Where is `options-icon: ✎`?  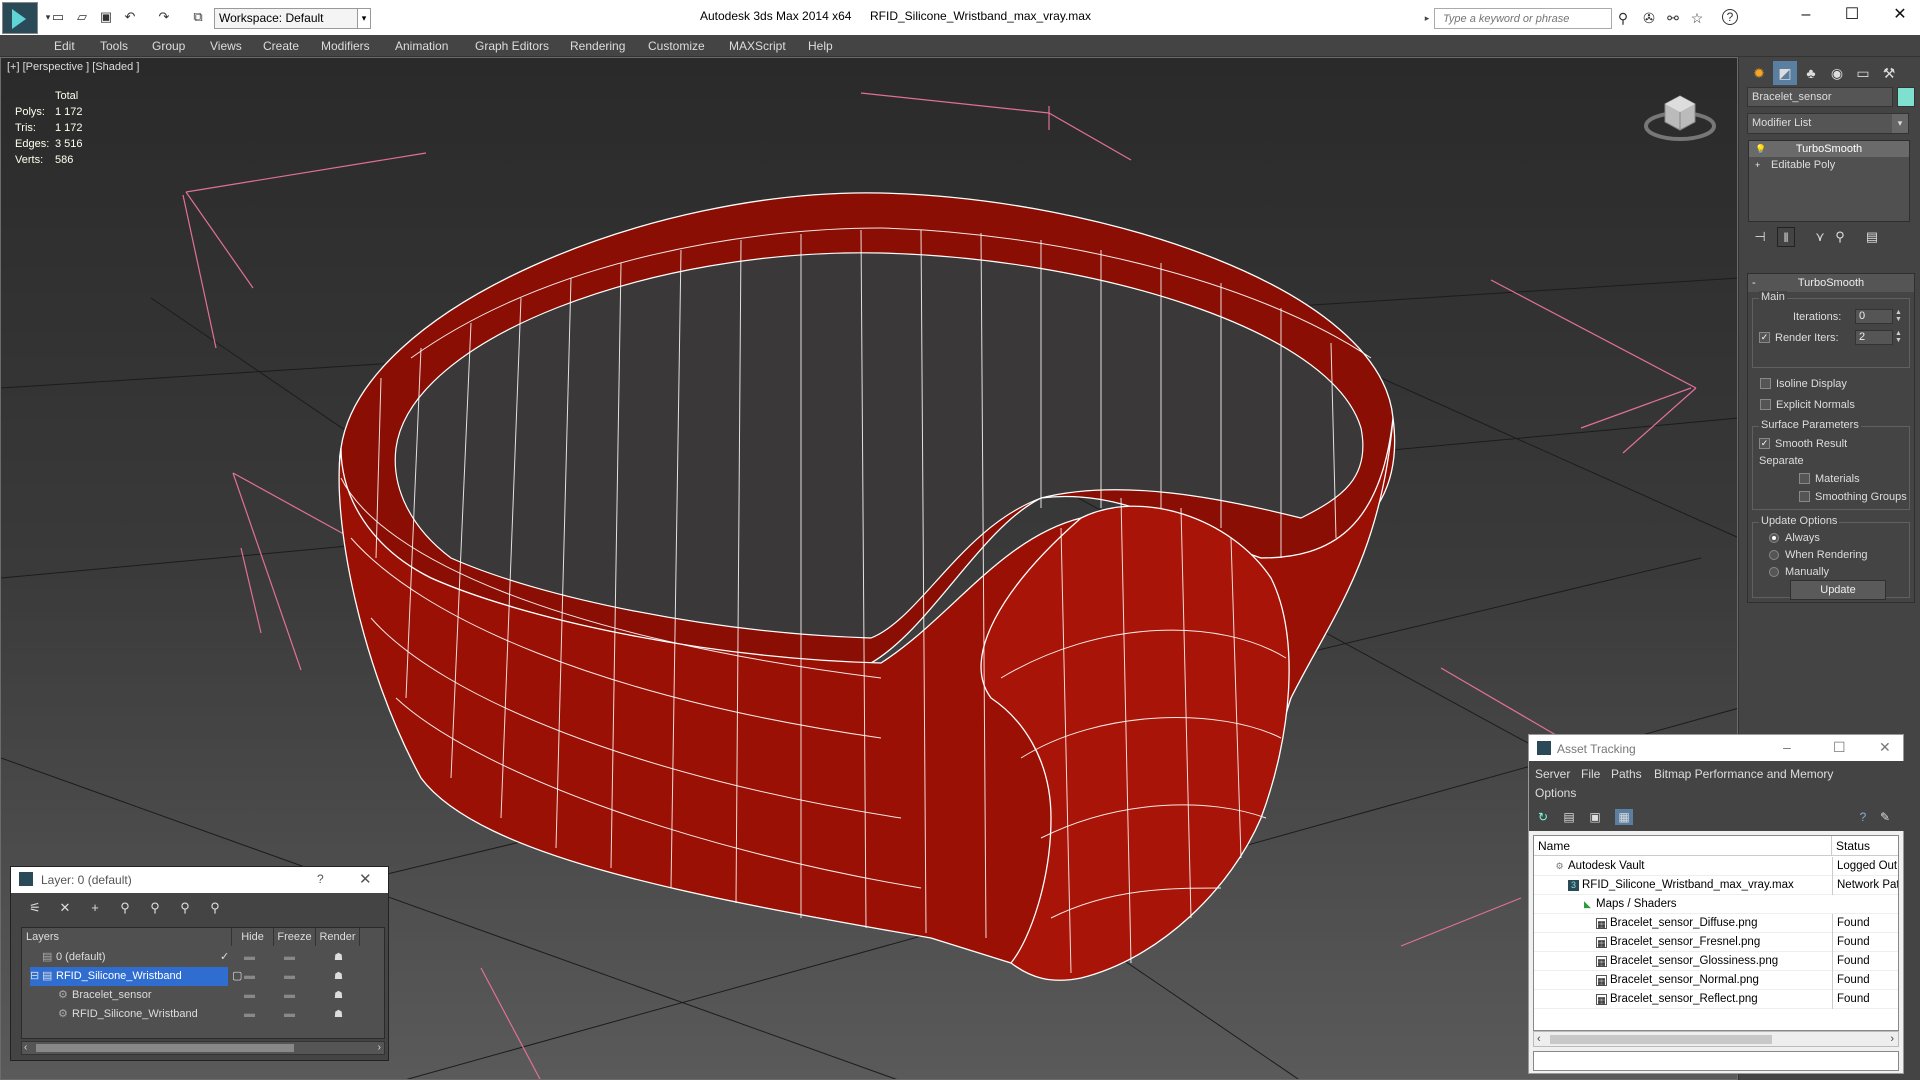
options-icon: ✎ is located at coordinates (1885, 817).